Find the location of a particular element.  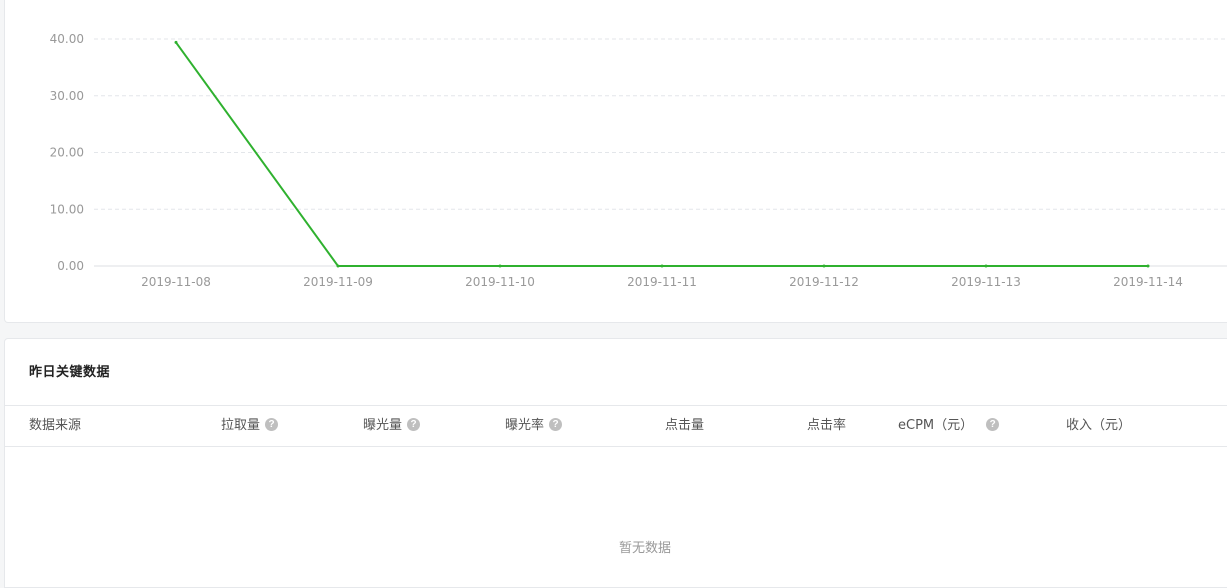

col-header-label: 曝光率 is located at coordinates (525, 425).